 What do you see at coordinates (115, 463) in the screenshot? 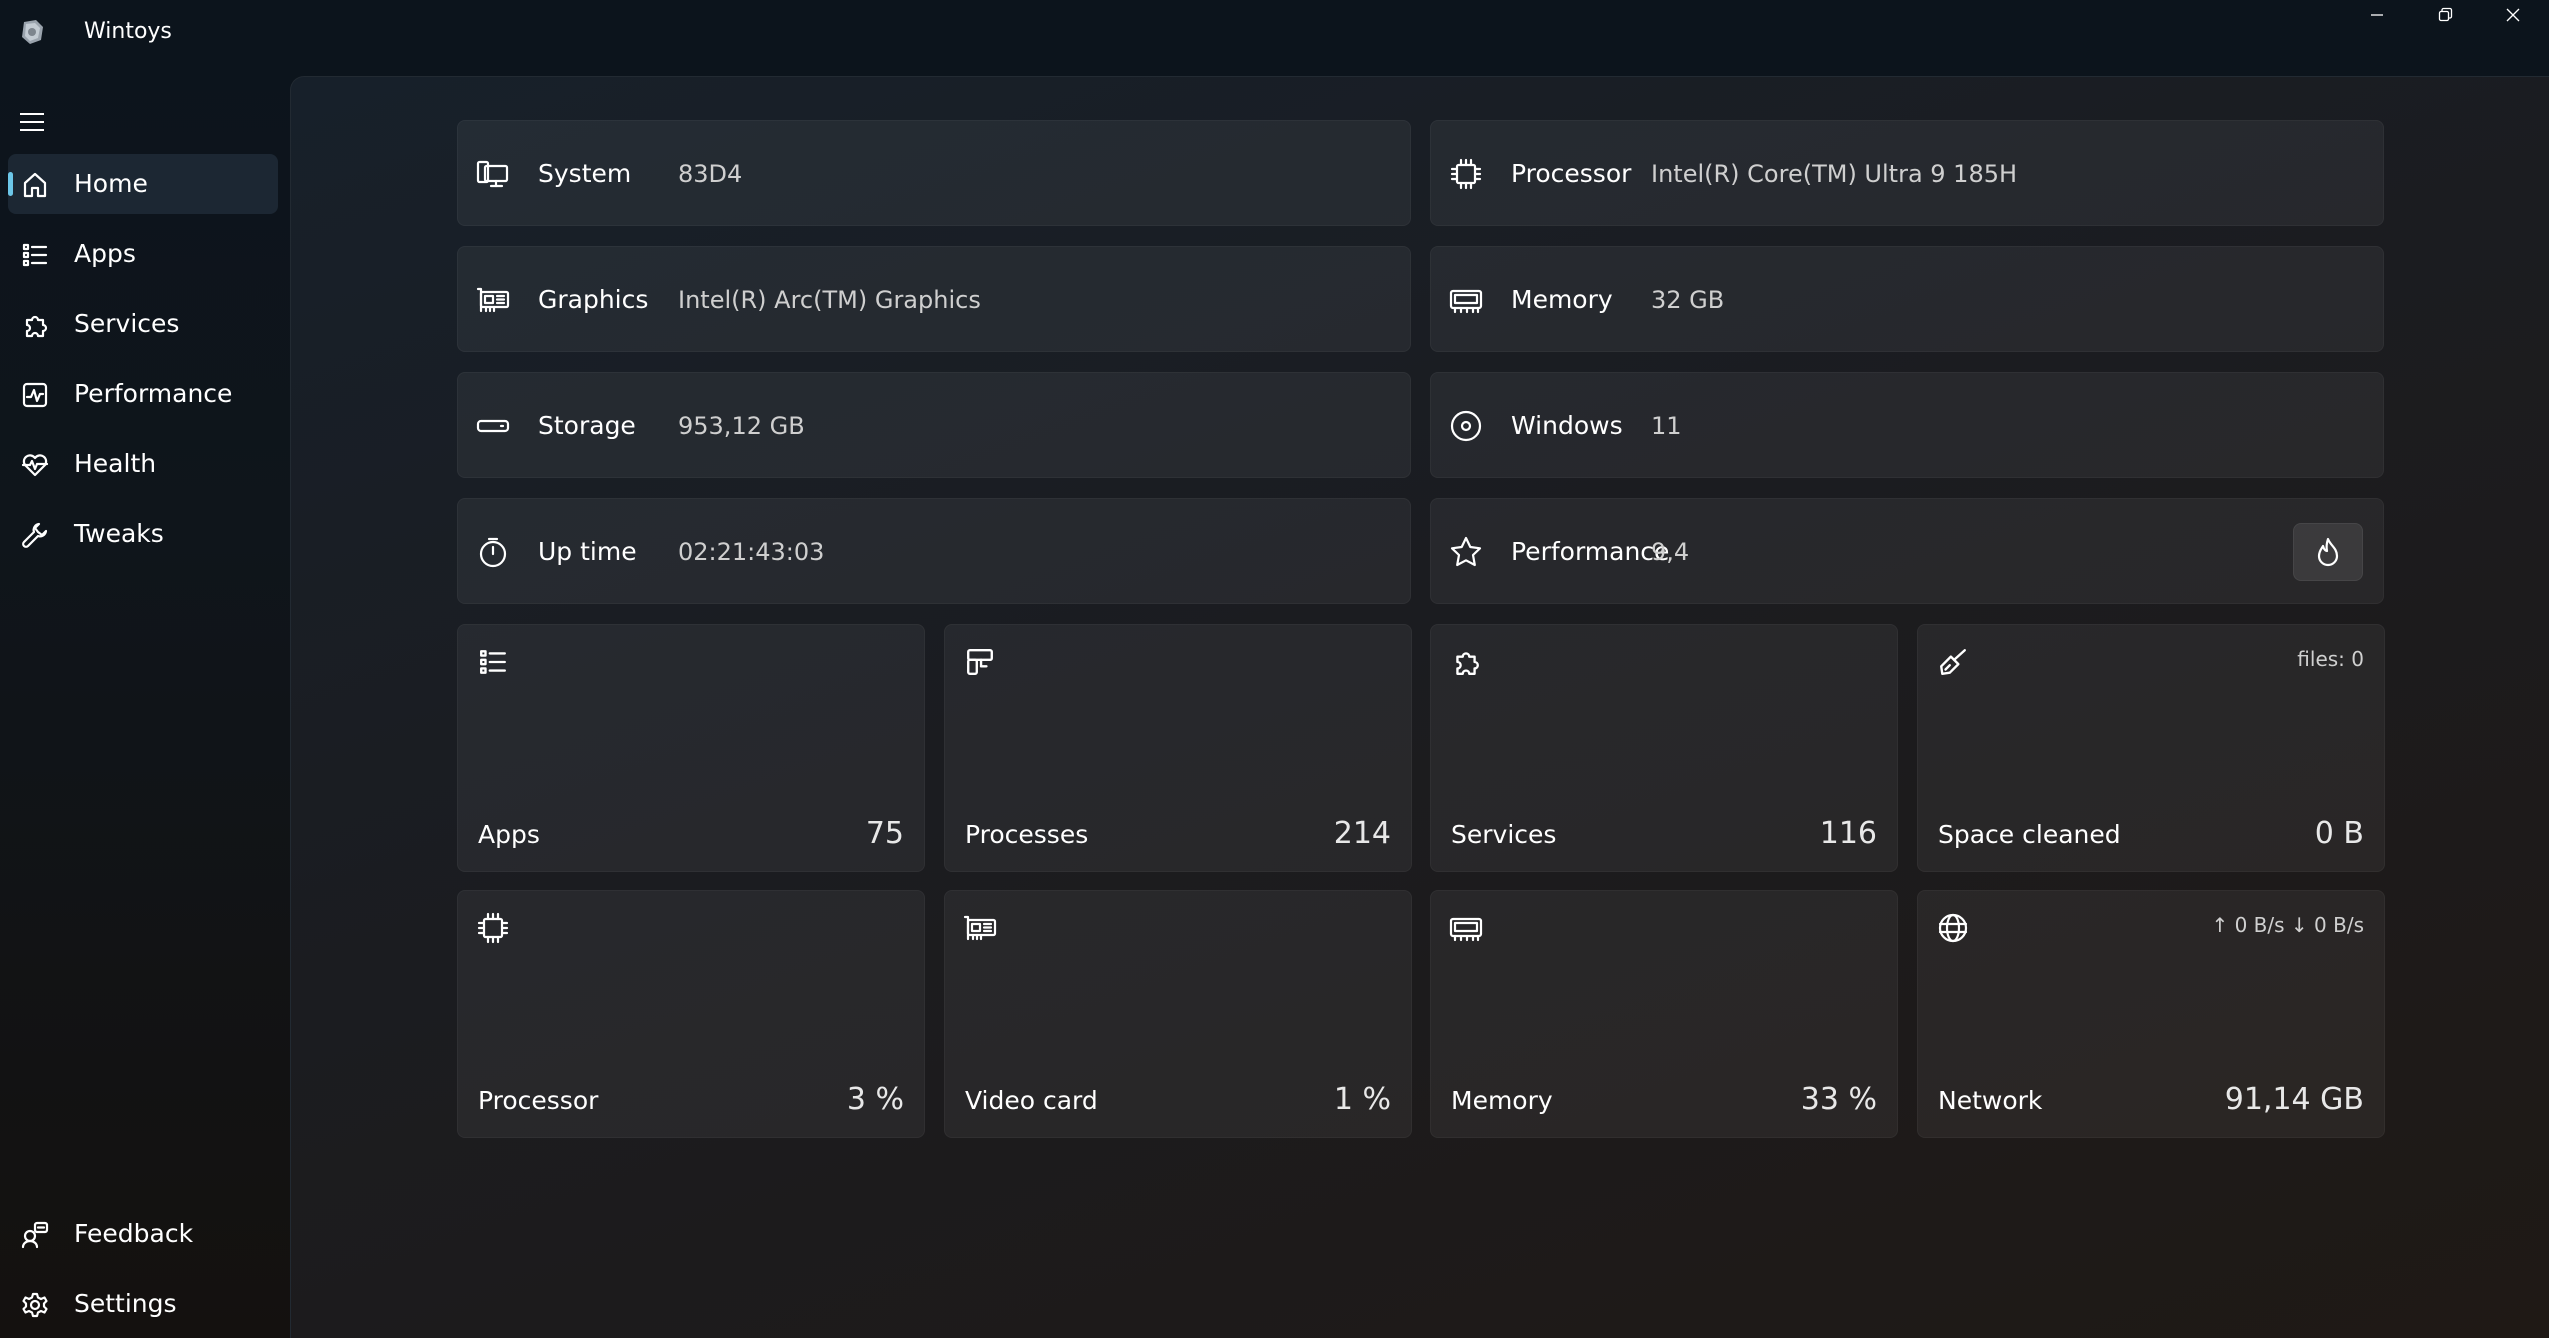
I see `sidebar-item-label: Health` at bounding box center [115, 463].